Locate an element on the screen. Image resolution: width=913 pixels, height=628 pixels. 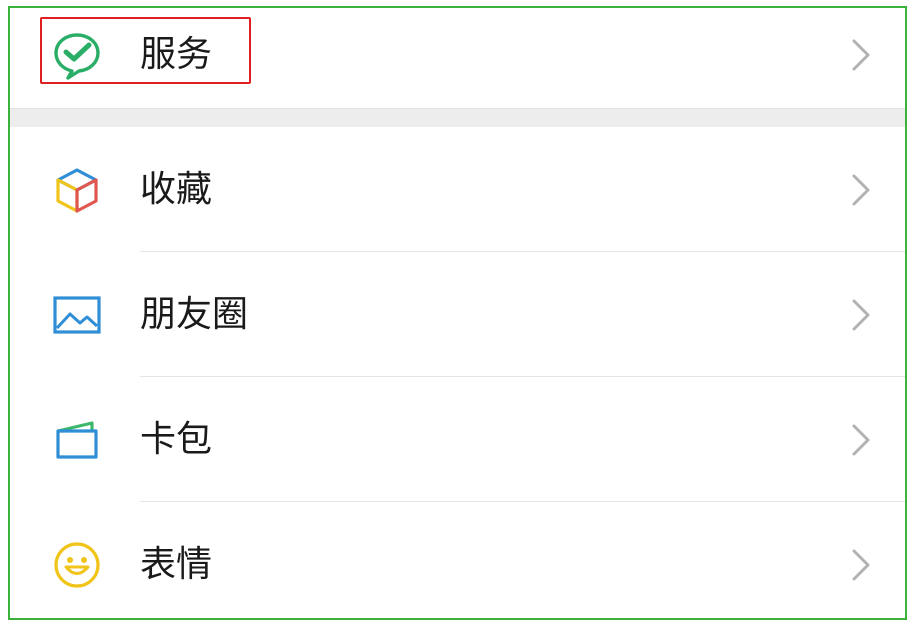
menu-item-label: 卡包 is located at coordinates (176, 439).